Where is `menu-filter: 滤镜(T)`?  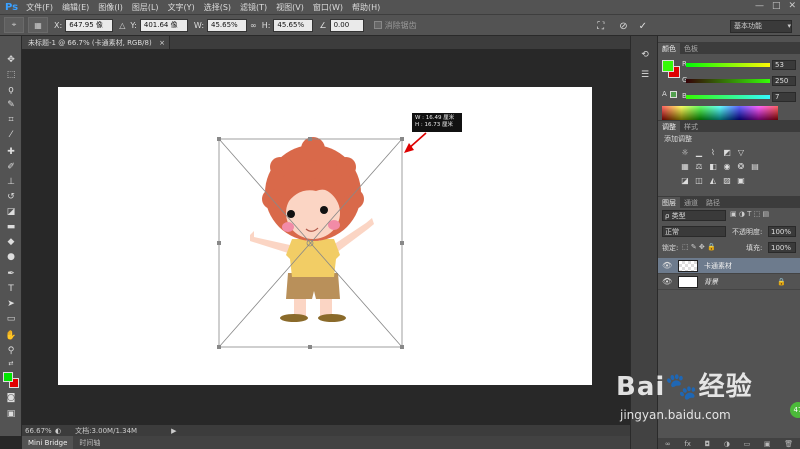 menu-filter: 滤镜(T) is located at coordinates (253, 7).